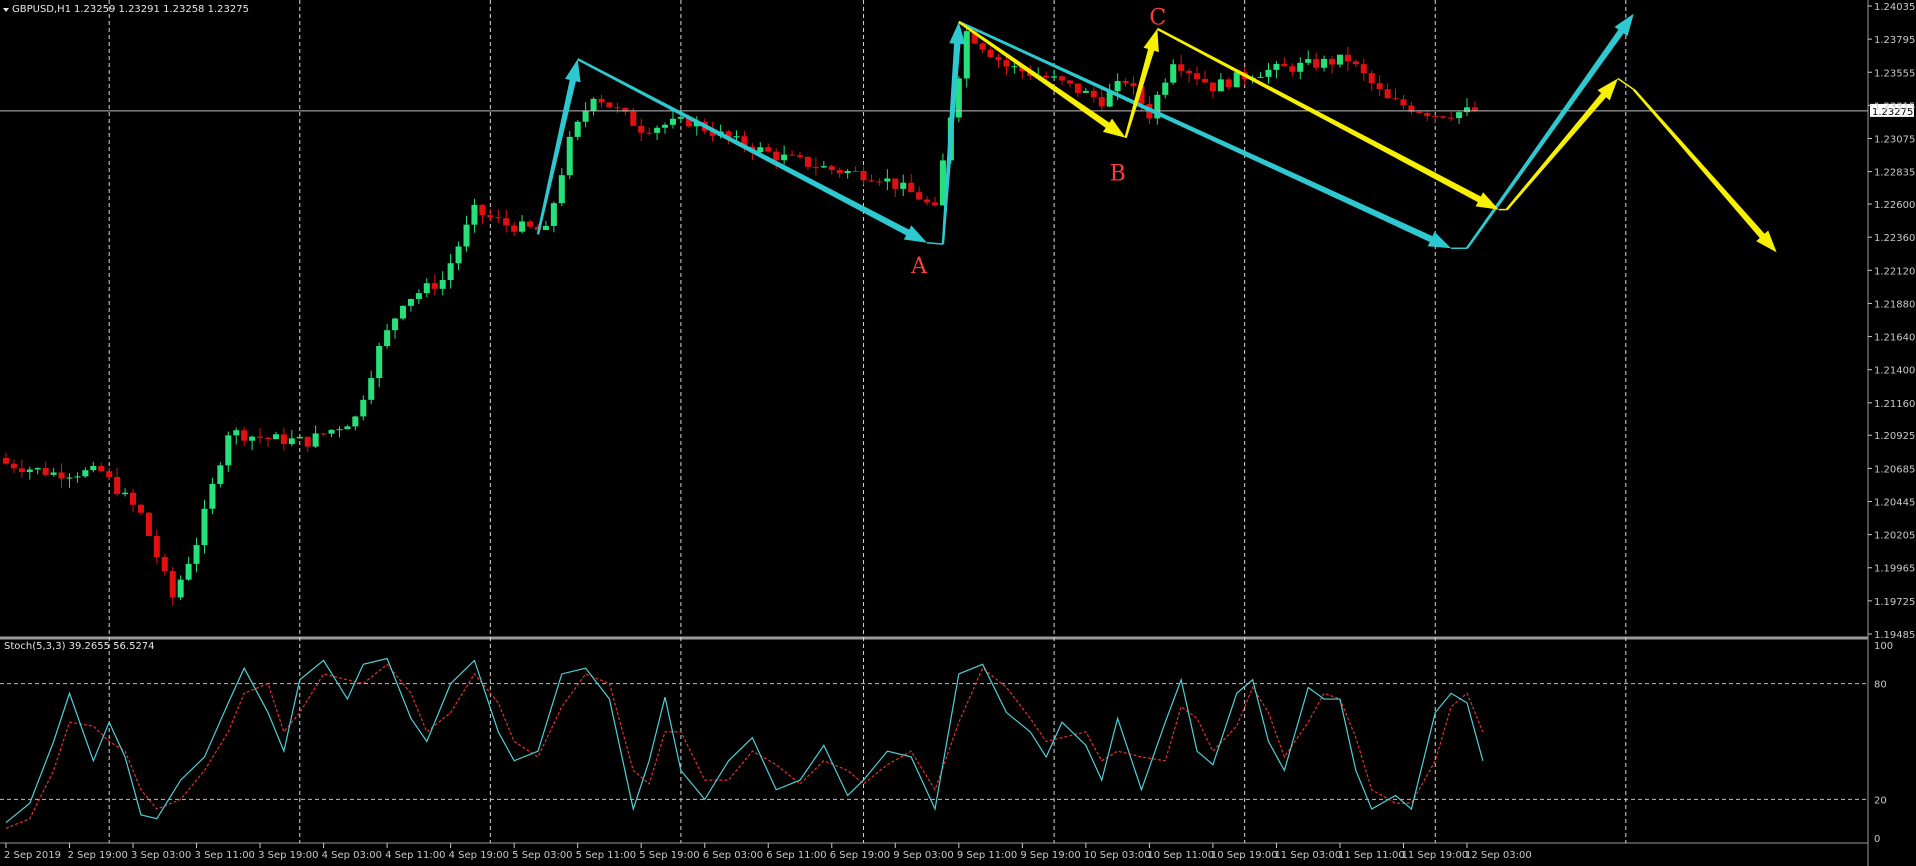  Describe the element at coordinates (1894, 536) in the screenshot. I see `price-tick-label: 1.20205` at that location.